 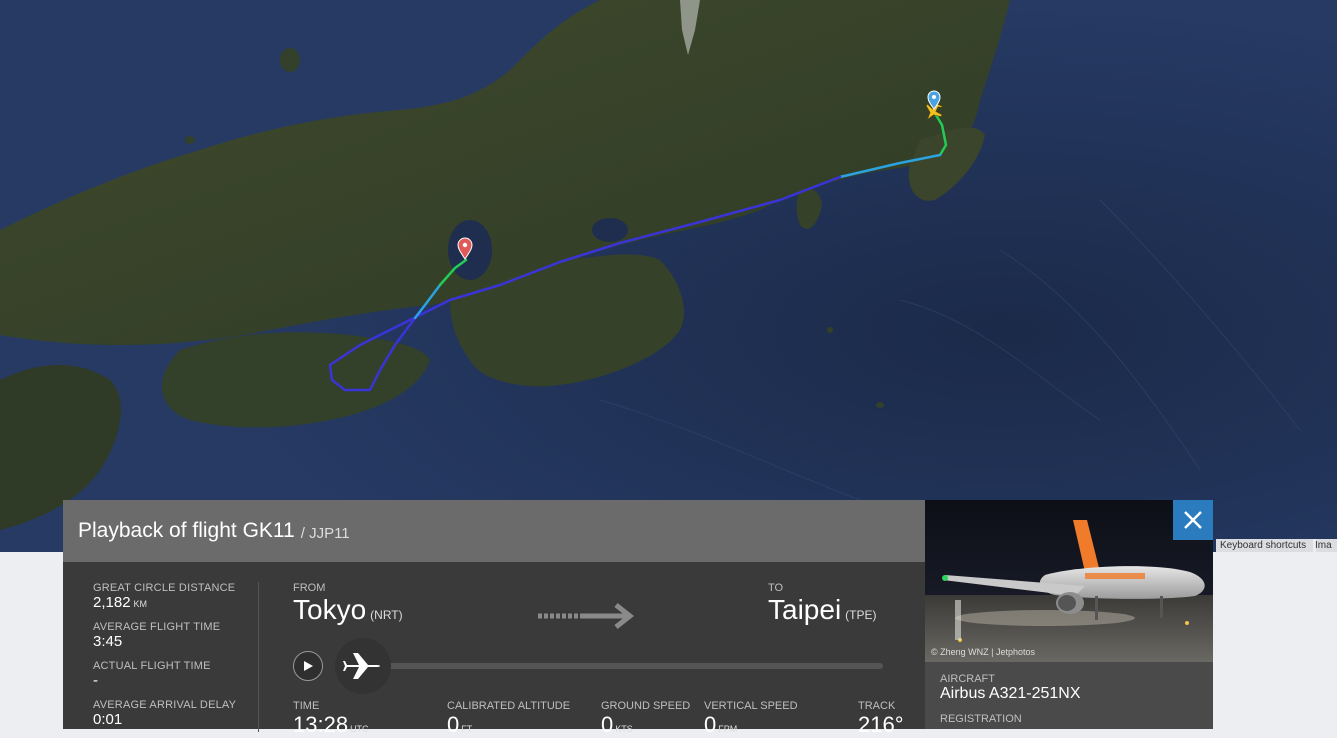 What do you see at coordinates (164, 588) in the screenshot?
I see `great-circle-label: GREAT CIRCLE DISTANCE` at bounding box center [164, 588].